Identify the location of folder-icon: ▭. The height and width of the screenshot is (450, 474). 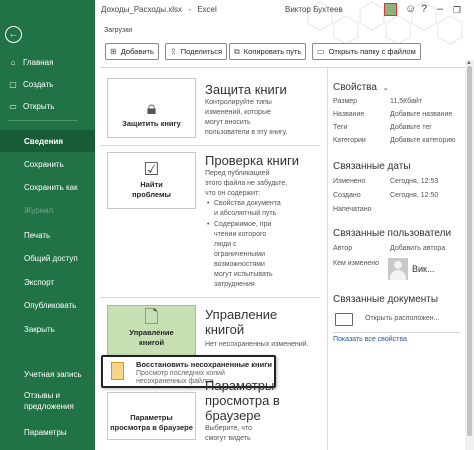
(321, 51).